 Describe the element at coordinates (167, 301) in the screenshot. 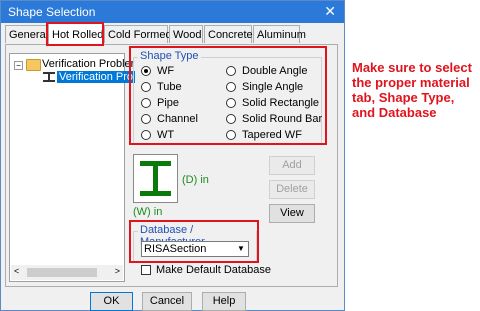

I see `cancel-button: Cancel` at that location.